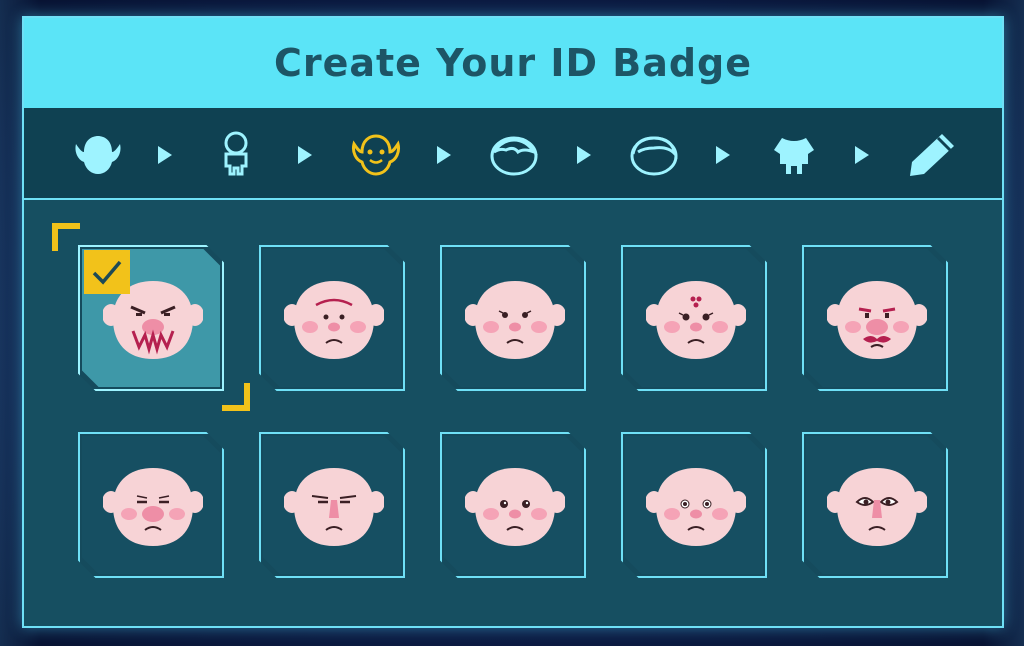  I want to click on body-outline-icon, so click(236, 153).